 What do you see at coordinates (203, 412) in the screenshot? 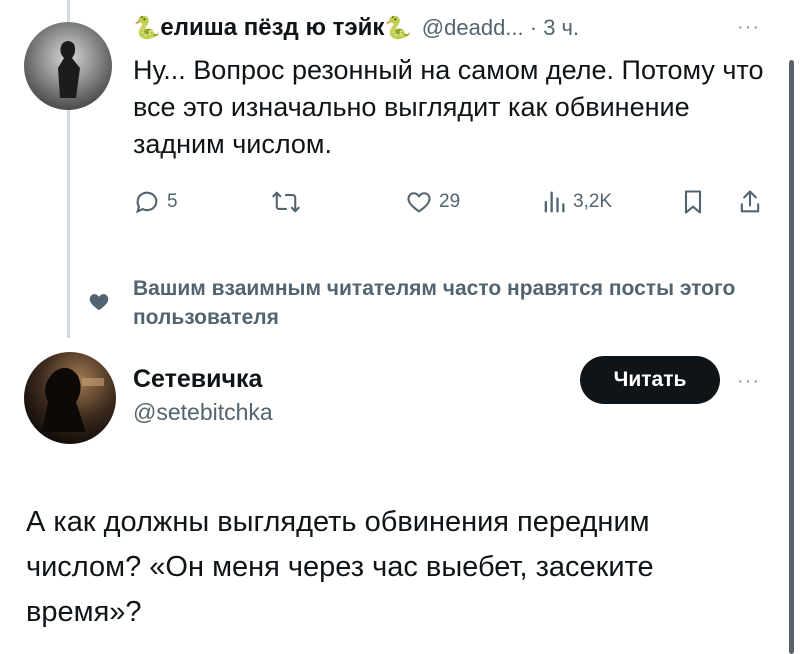
I see `user-handle: @setebitchka` at bounding box center [203, 412].